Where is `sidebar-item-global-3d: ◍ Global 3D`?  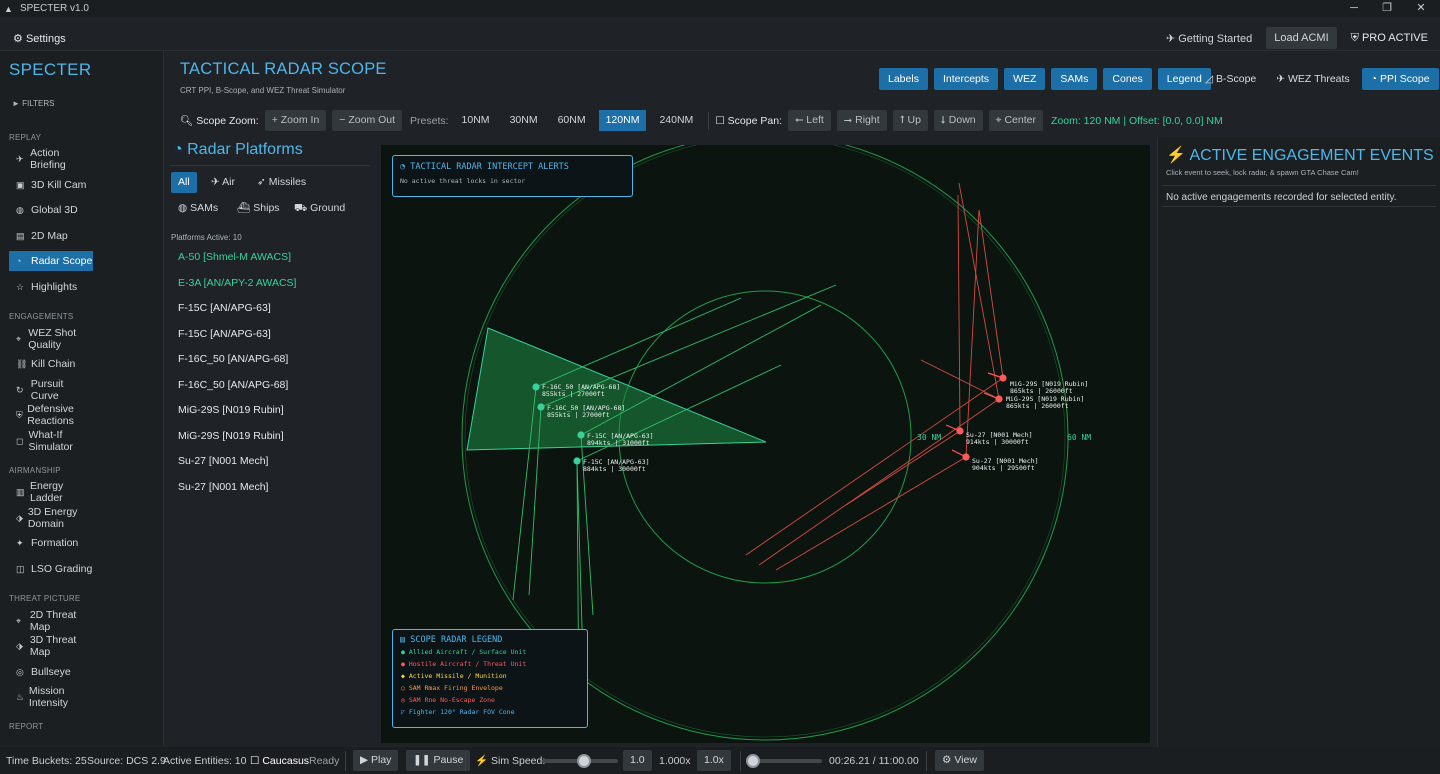 sidebar-item-global-3d: ◍ Global 3D is located at coordinates (51, 210).